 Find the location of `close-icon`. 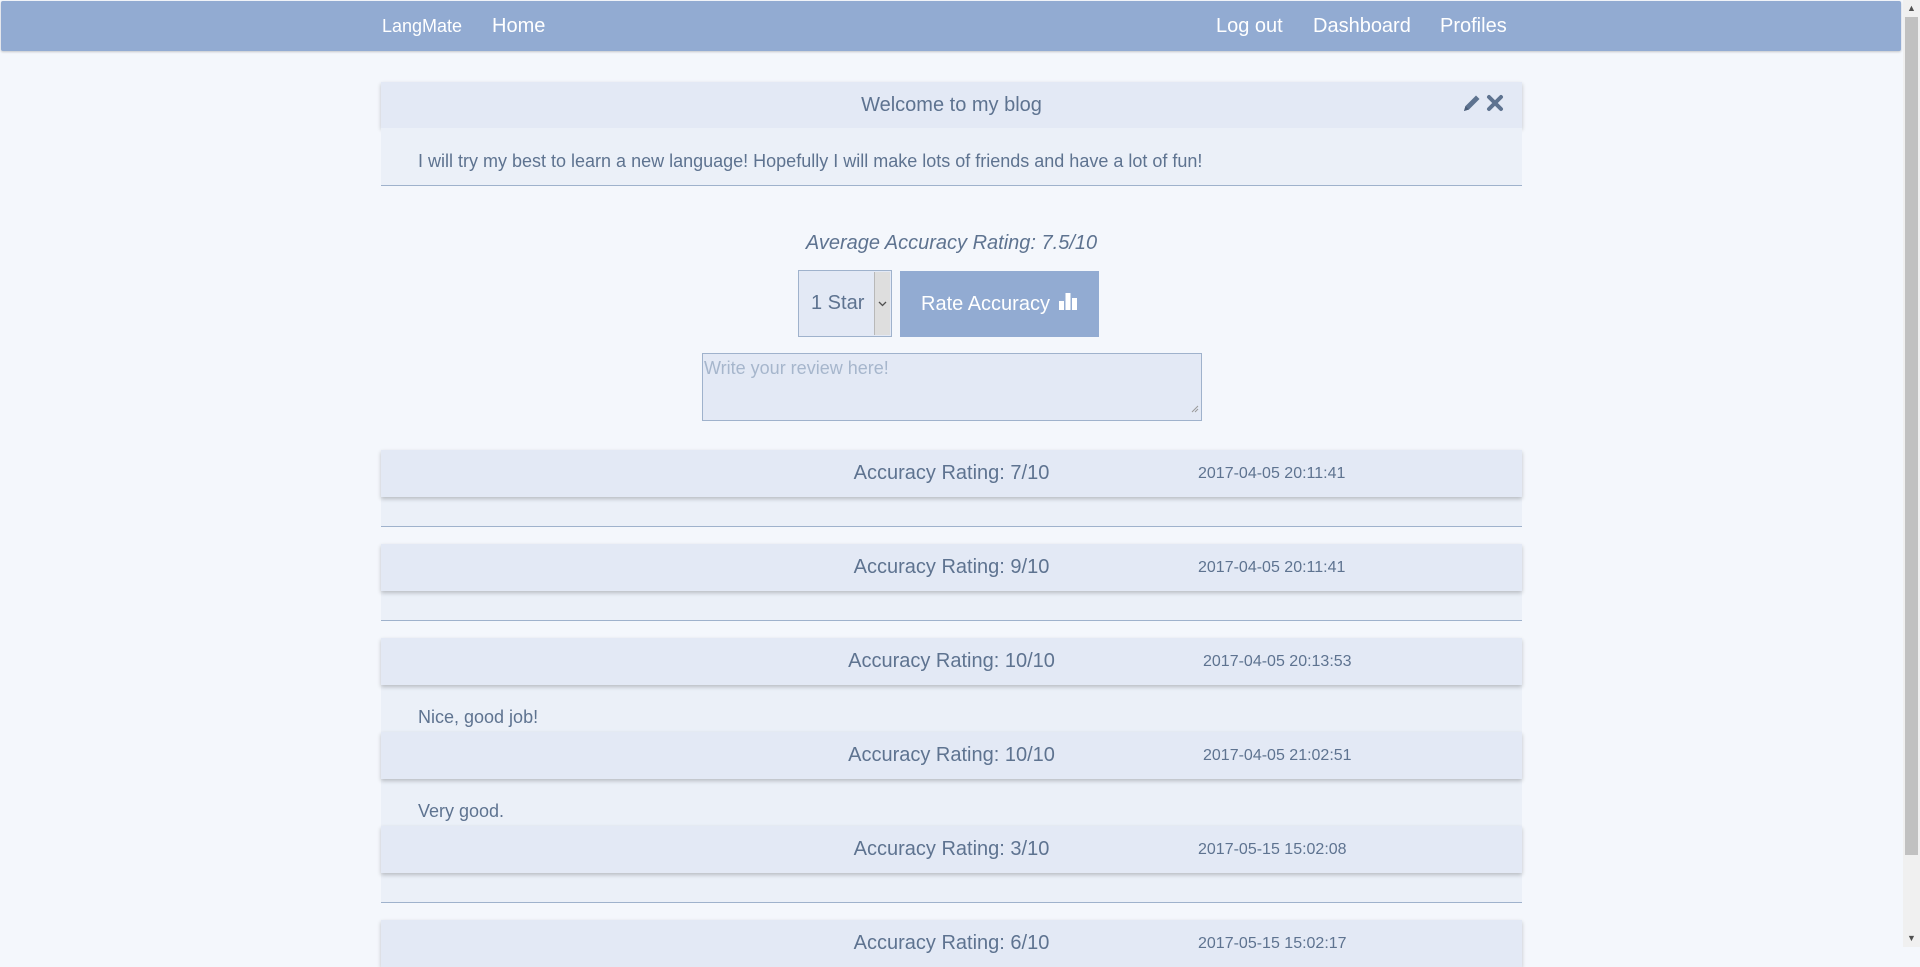

close-icon is located at coordinates (1495, 103).